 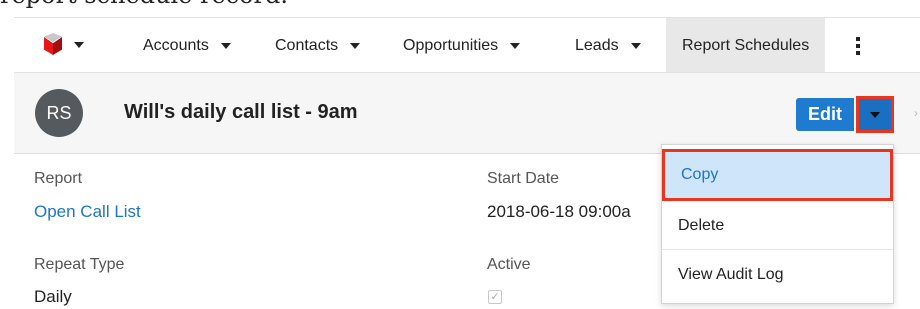 What do you see at coordinates (509, 264) in the screenshot?
I see `active-label: Active` at bounding box center [509, 264].